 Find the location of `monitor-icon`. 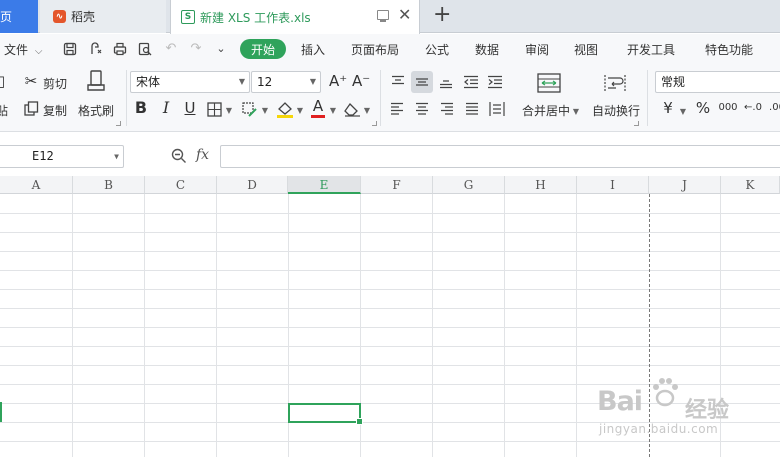

monitor-icon is located at coordinates (383, 16).